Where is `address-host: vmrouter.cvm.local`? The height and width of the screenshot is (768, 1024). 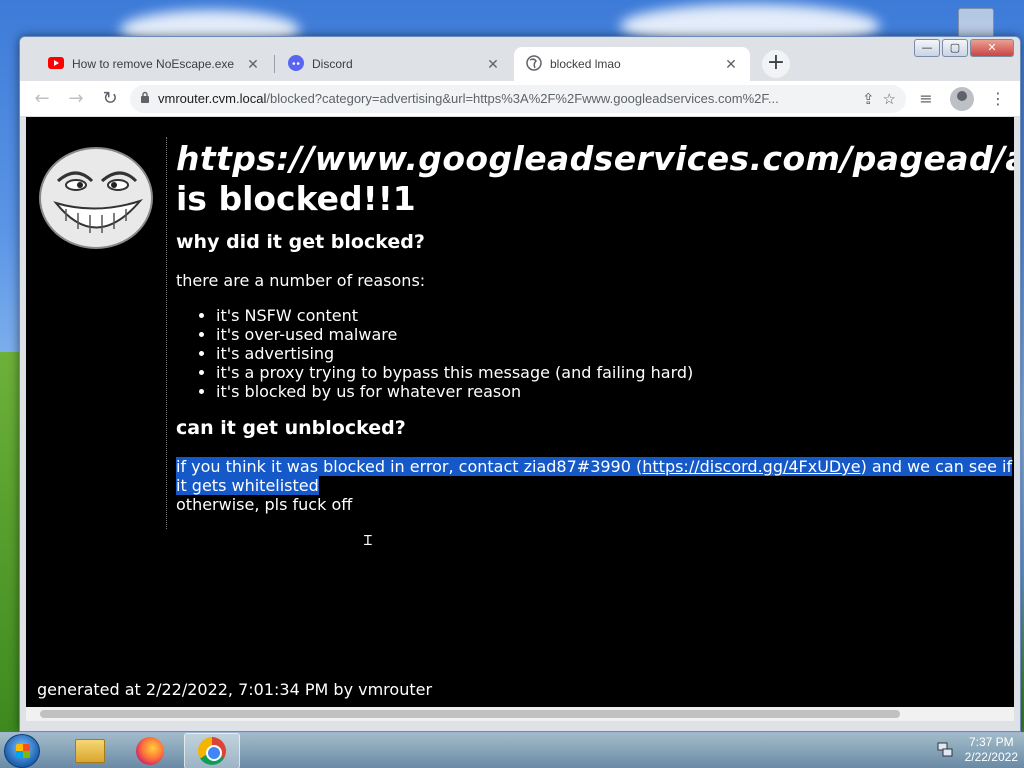 address-host: vmrouter.cvm.local is located at coordinates (212, 98).